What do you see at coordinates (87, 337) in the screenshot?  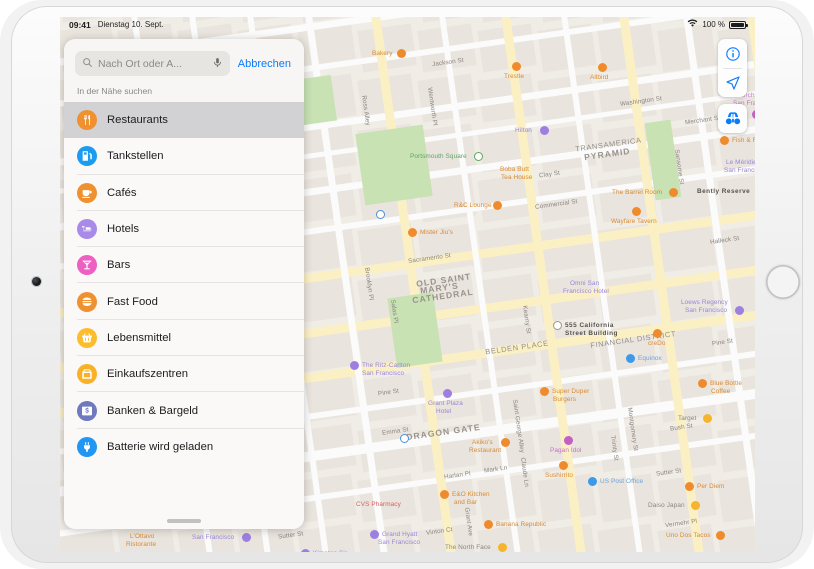 I see `basket-icon` at bounding box center [87, 337].